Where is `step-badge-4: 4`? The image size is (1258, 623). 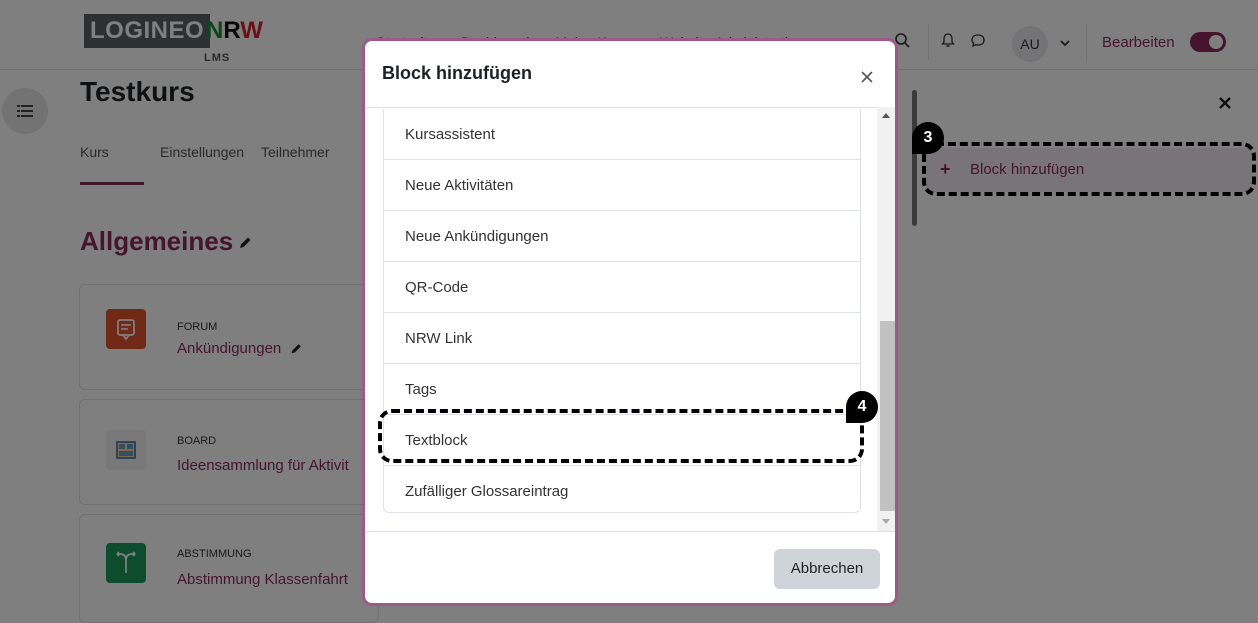 step-badge-4: 4 is located at coordinates (862, 407).